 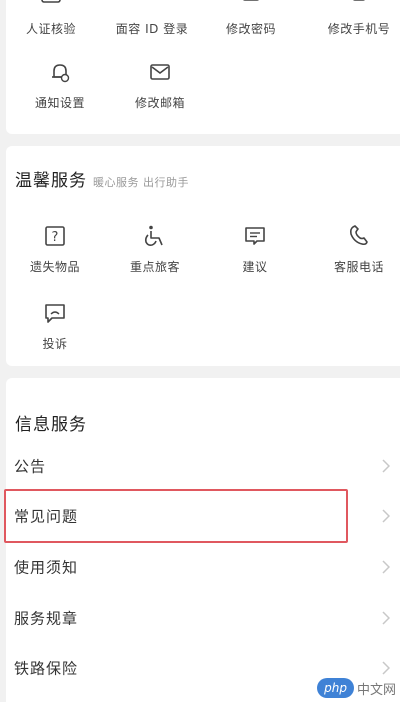 I want to click on grid-label: 投诉, so click(x=55, y=344).